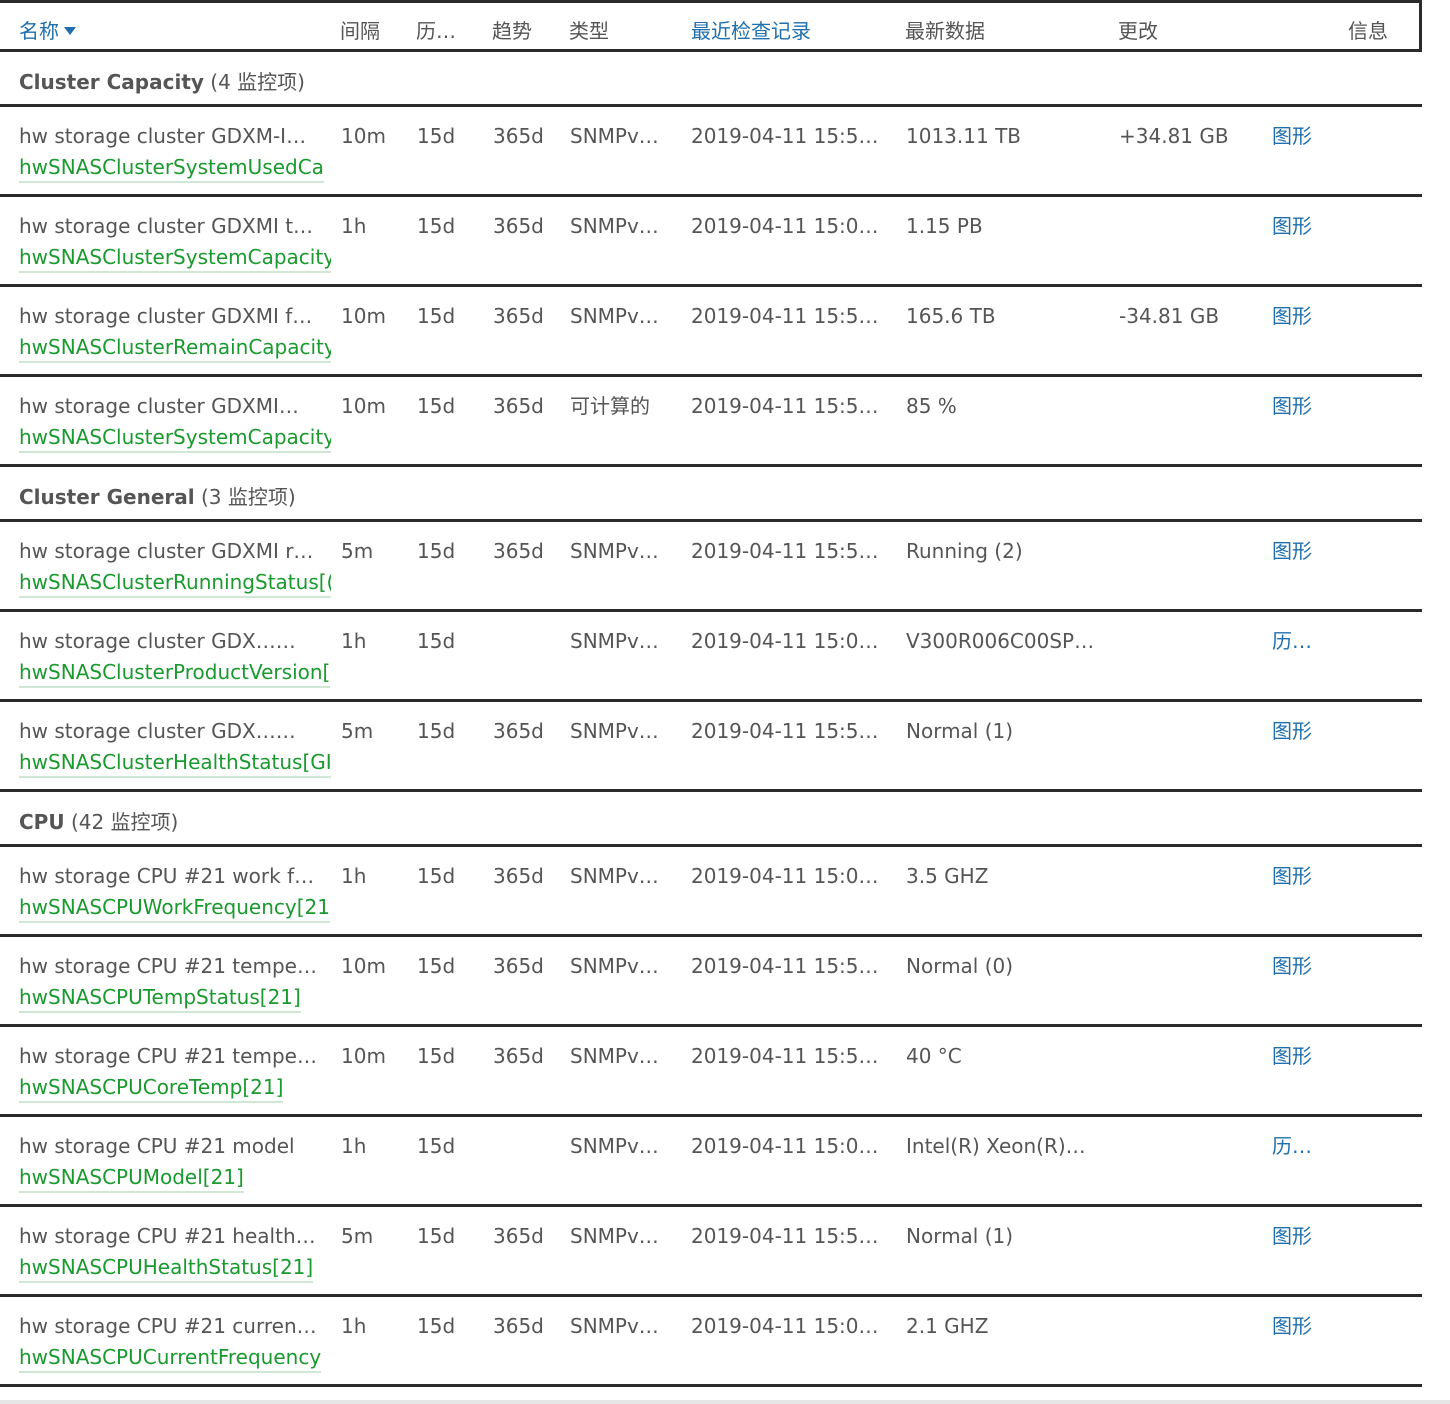  What do you see at coordinates (157, 1146) in the screenshot?
I see `item-name: hw storage CPU #21 model` at bounding box center [157, 1146].